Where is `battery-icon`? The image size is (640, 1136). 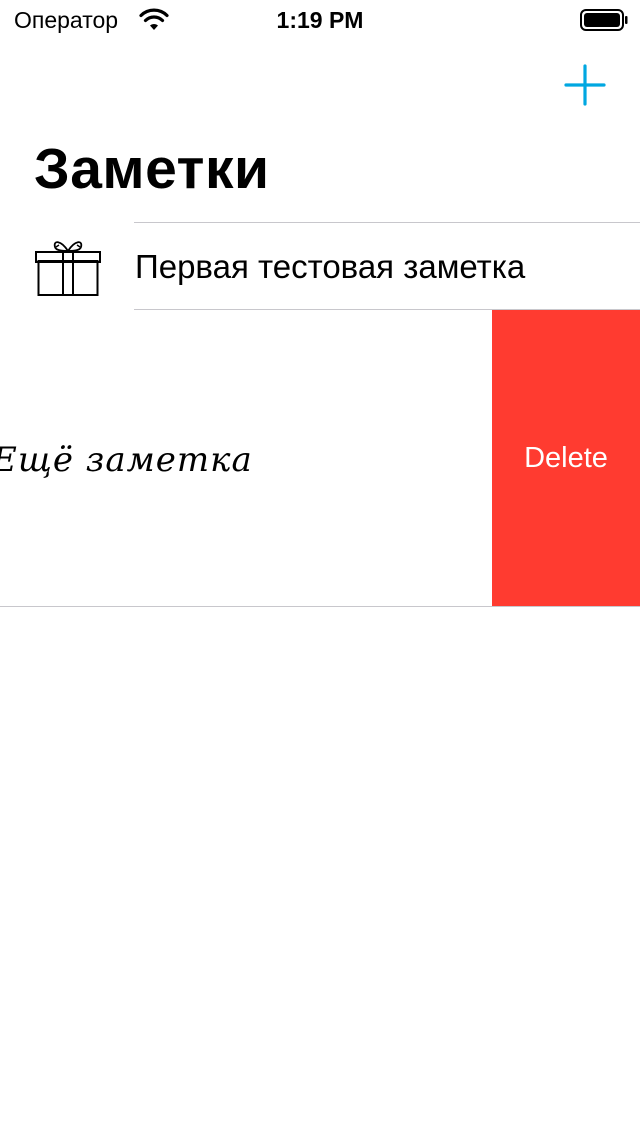 battery-icon is located at coordinates (604, 20).